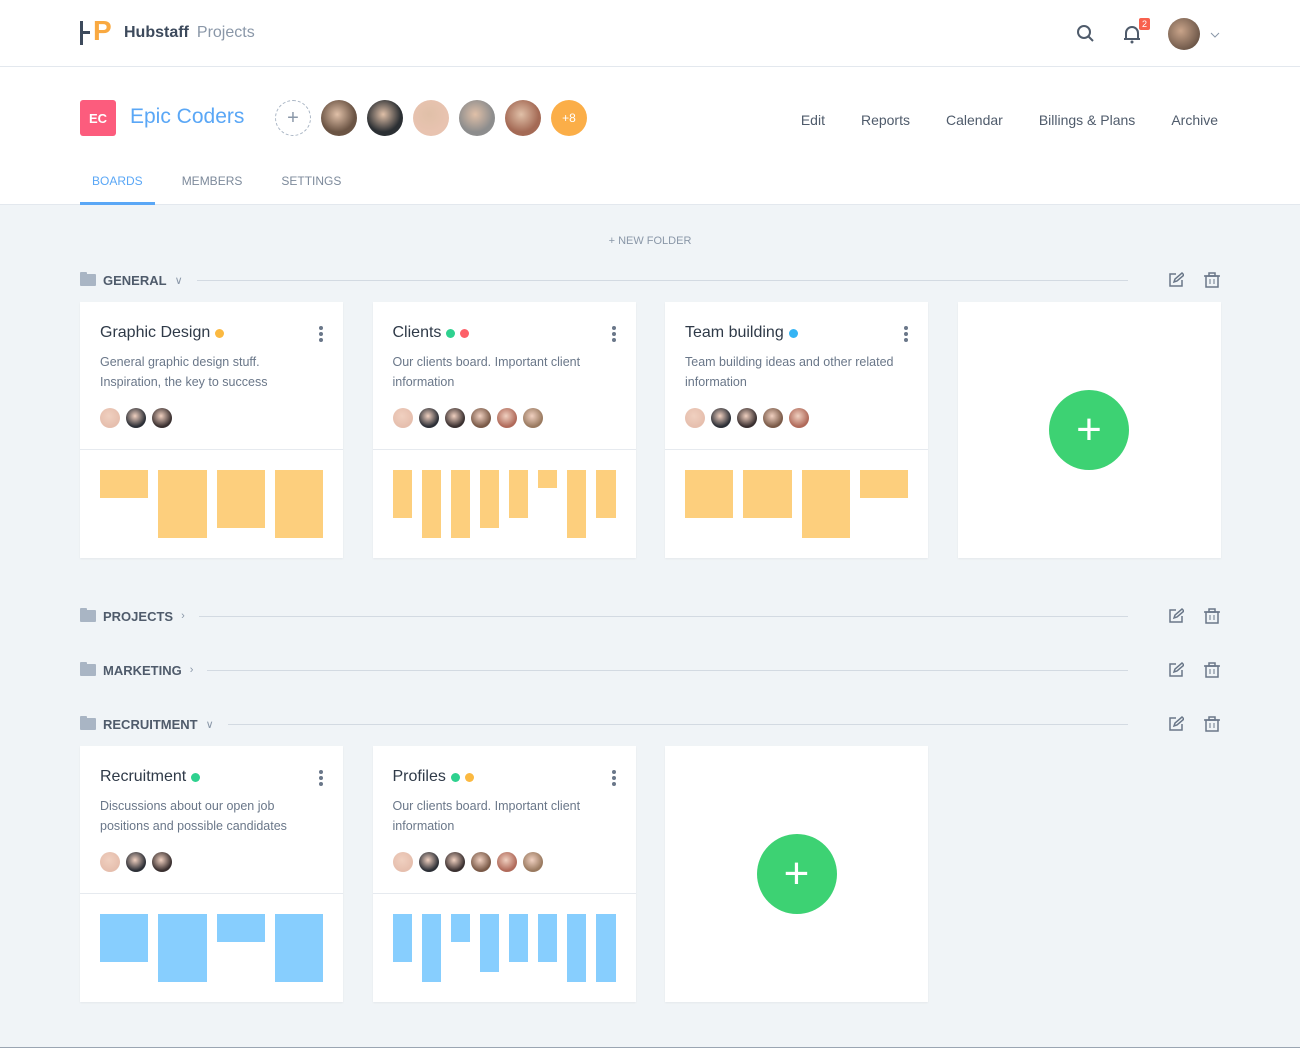 Image resolution: width=1300 pixels, height=1048 pixels. What do you see at coordinates (419, 777) in the screenshot?
I see `board-title: Profiles` at bounding box center [419, 777].